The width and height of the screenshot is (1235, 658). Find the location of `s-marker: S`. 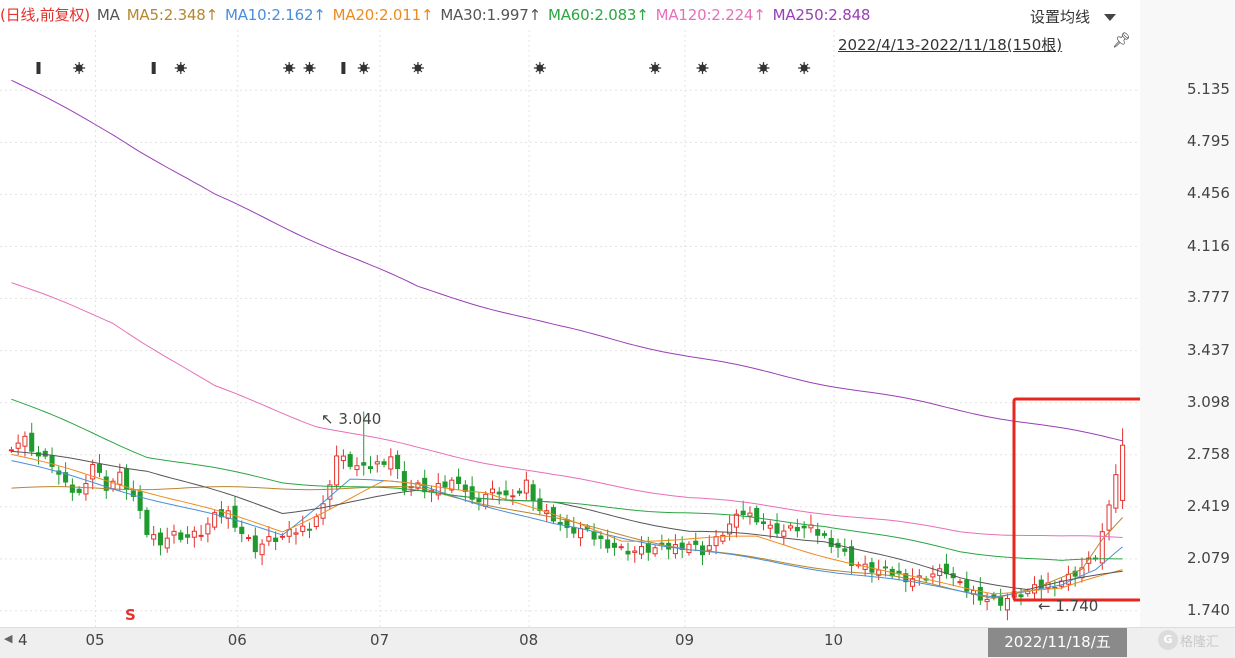

s-marker: S is located at coordinates (130, 615).